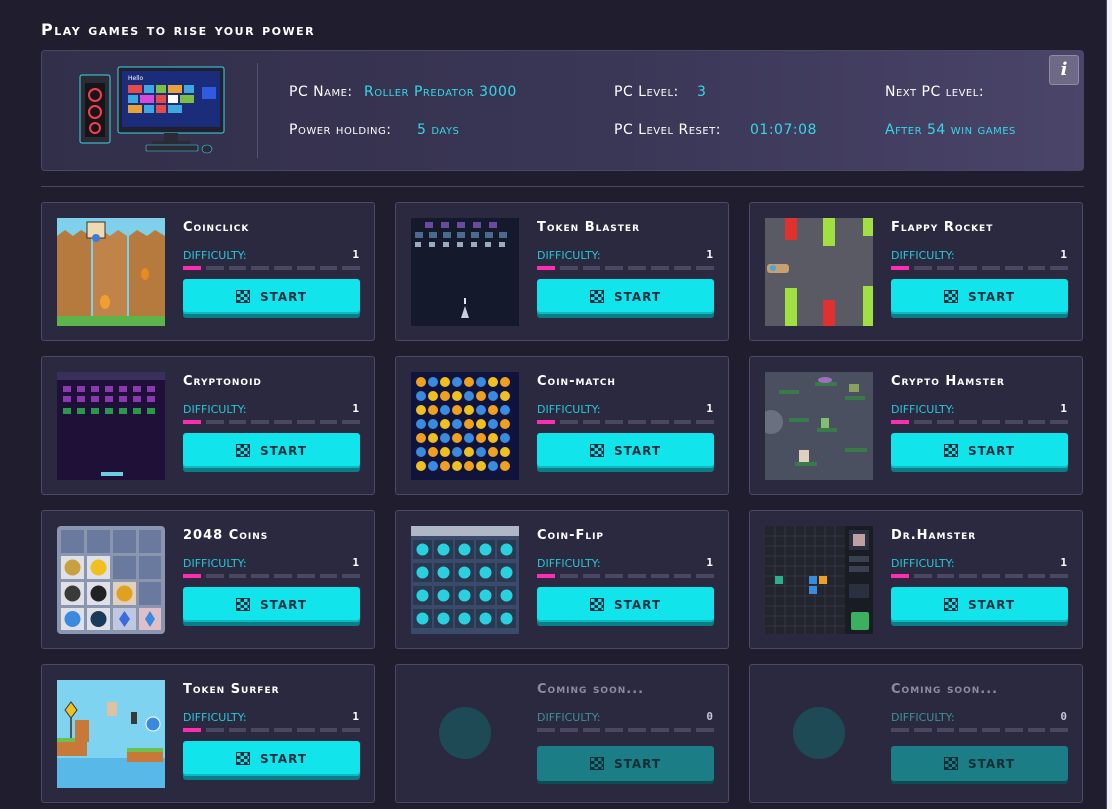 The height and width of the screenshot is (809, 1112). I want to click on info-icon: i, so click(1064, 69).